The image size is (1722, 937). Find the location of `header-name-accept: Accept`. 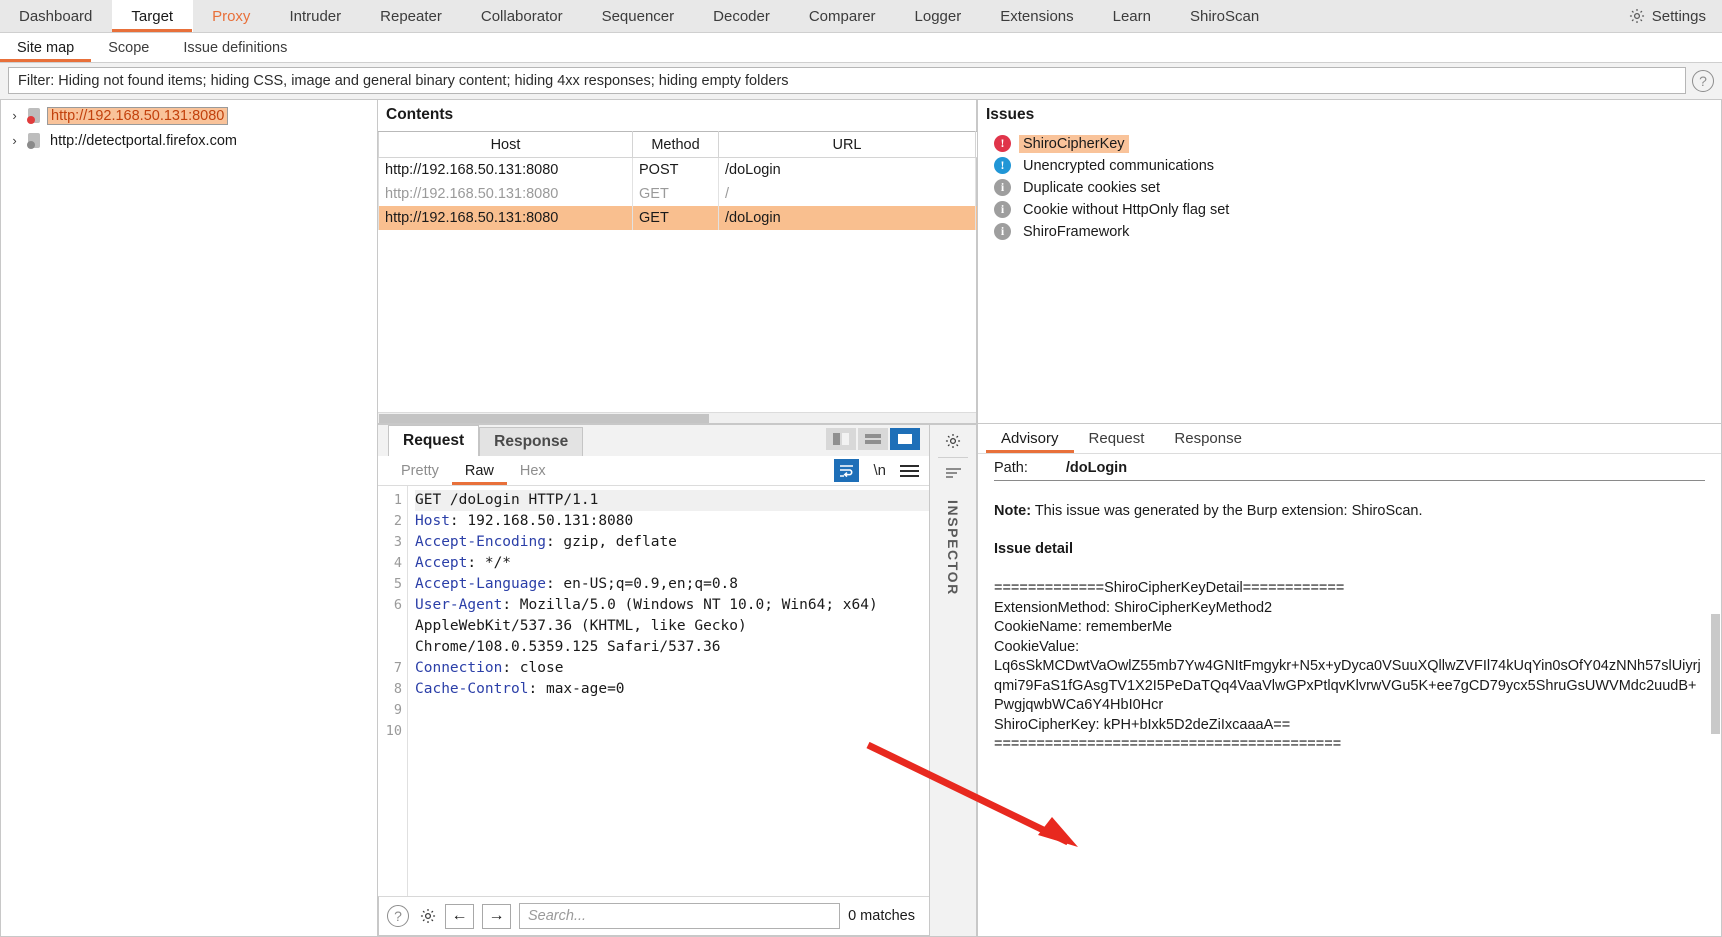

header-name-accept: Accept is located at coordinates (441, 563).